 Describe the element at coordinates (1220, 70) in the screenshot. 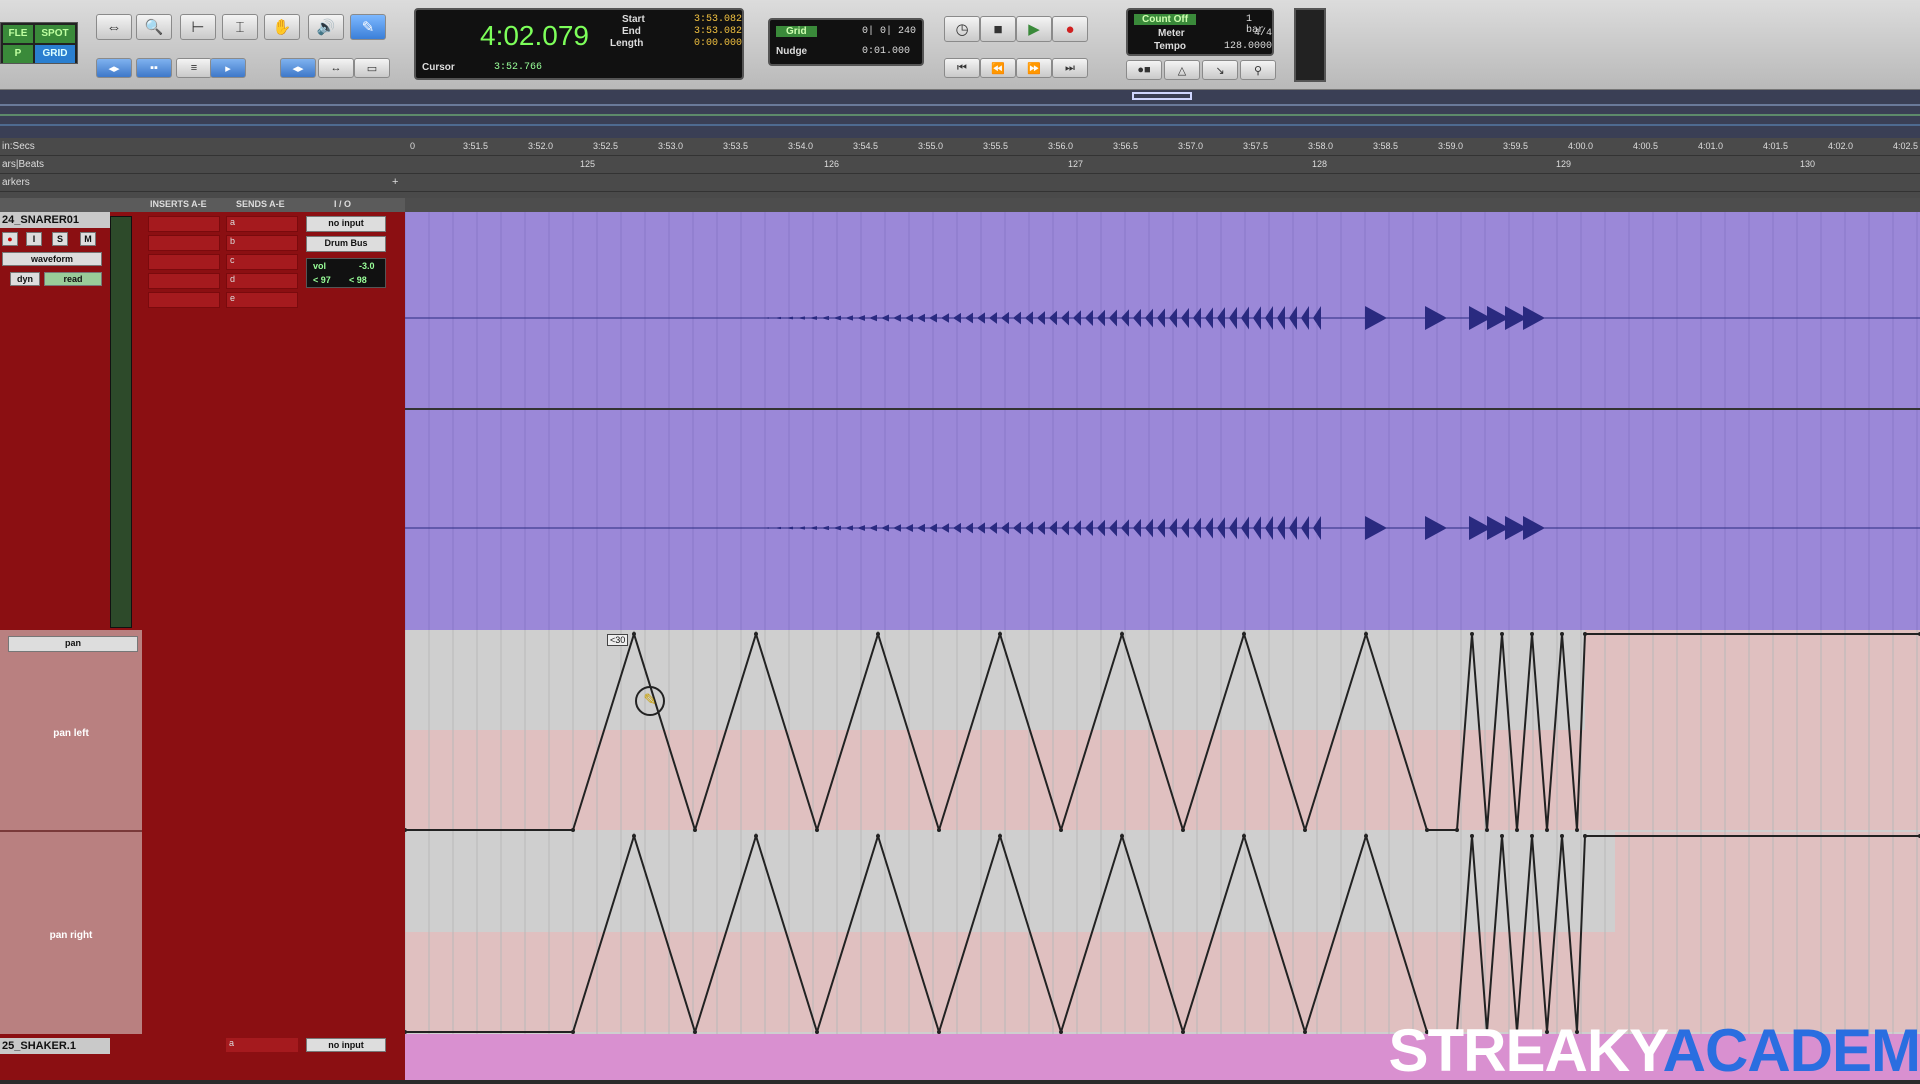

I see `midi-merge-icon: ↘` at that location.